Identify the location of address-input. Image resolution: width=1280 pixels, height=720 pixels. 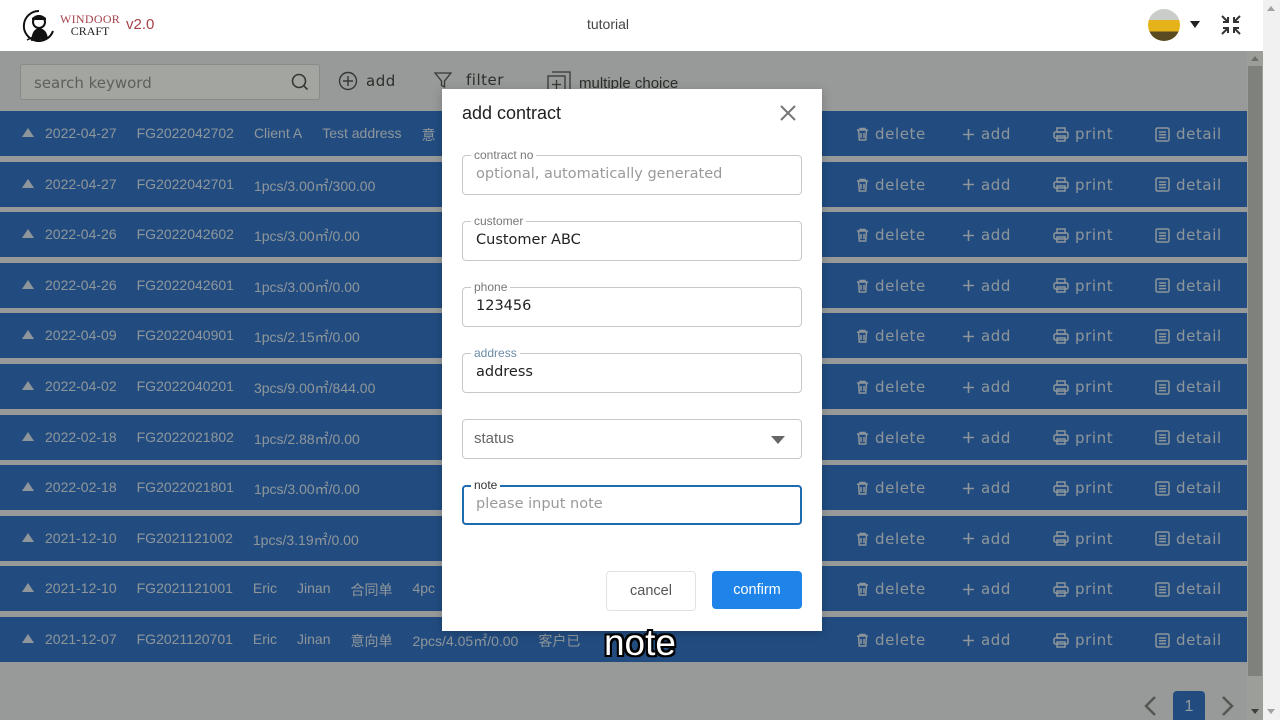
(631, 372).